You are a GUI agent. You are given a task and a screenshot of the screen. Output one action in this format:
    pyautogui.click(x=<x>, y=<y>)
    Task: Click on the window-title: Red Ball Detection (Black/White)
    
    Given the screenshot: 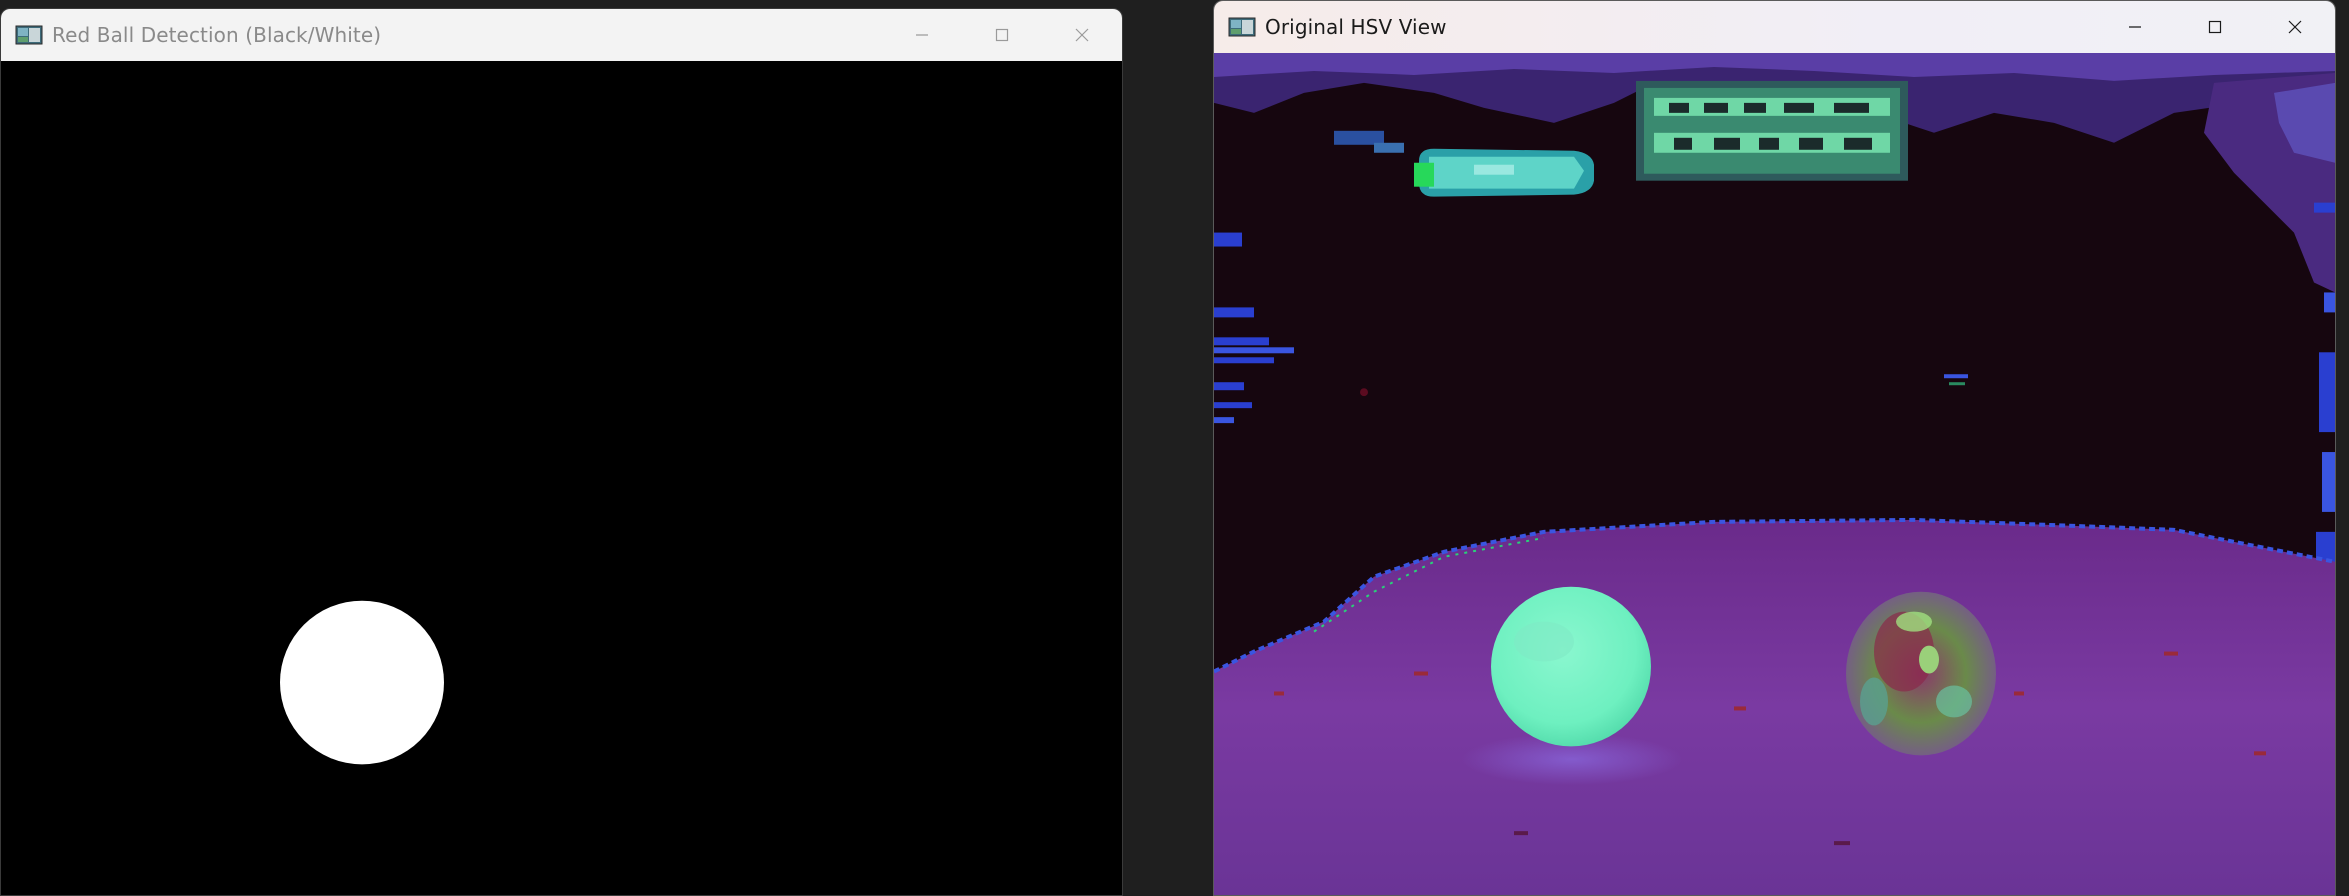 What is the action you would take?
    pyautogui.click(x=217, y=35)
    